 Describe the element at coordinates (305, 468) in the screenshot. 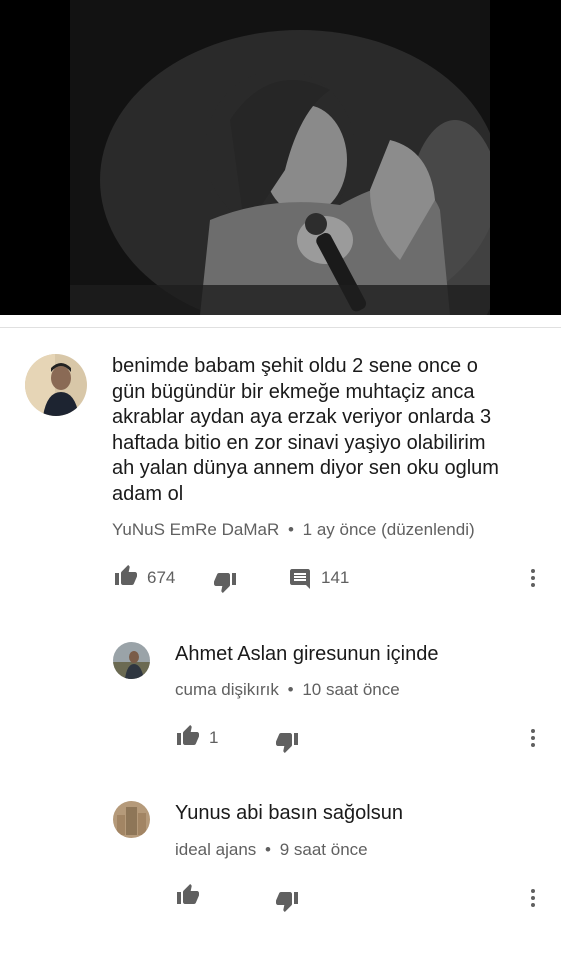

I see `comment-text-line: ah yalan dünya annem diyor sen oku oglum` at that location.